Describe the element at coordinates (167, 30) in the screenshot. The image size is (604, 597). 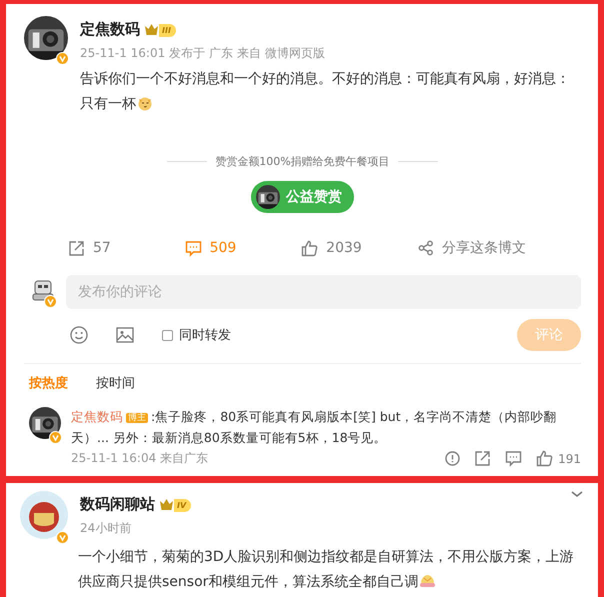
I see `level-badge: III` at that location.